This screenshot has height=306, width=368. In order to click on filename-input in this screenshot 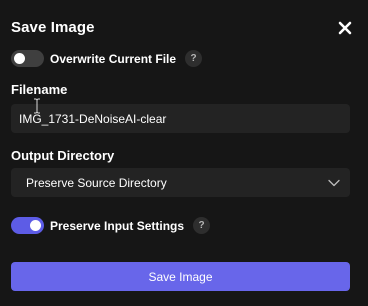, I will do `click(180, 118)`.